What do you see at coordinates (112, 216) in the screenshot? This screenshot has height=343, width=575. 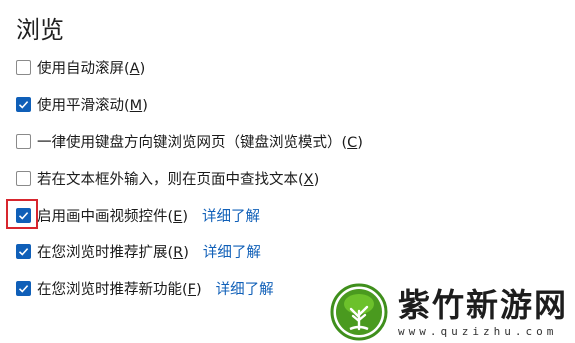 I see `option-label: 启用画中画视频控件(E)` at bounding box center [112, 216].